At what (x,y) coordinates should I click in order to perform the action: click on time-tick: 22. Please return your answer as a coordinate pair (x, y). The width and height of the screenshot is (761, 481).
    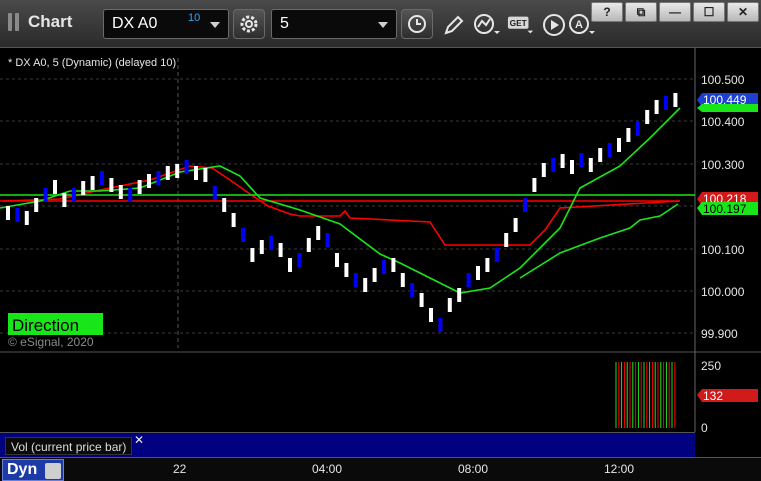
    Looking at the image, I should click on (180, 469).